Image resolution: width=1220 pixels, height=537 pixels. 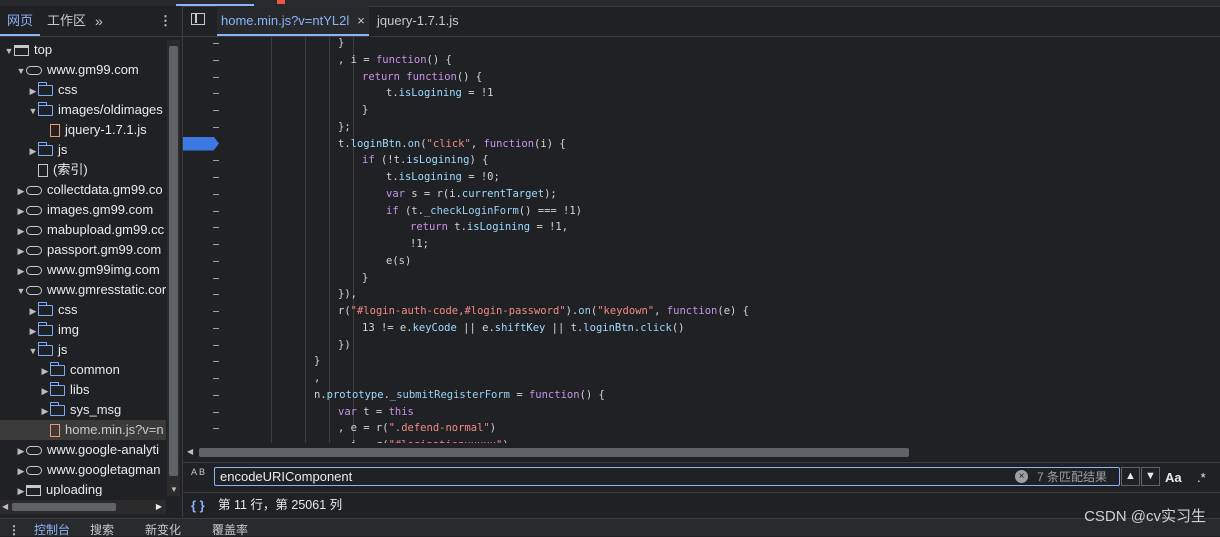 What do you see at coordinates (398, 261) in the screenshot?
I see `code-line: e(s)` at bounding box center [398, 261].